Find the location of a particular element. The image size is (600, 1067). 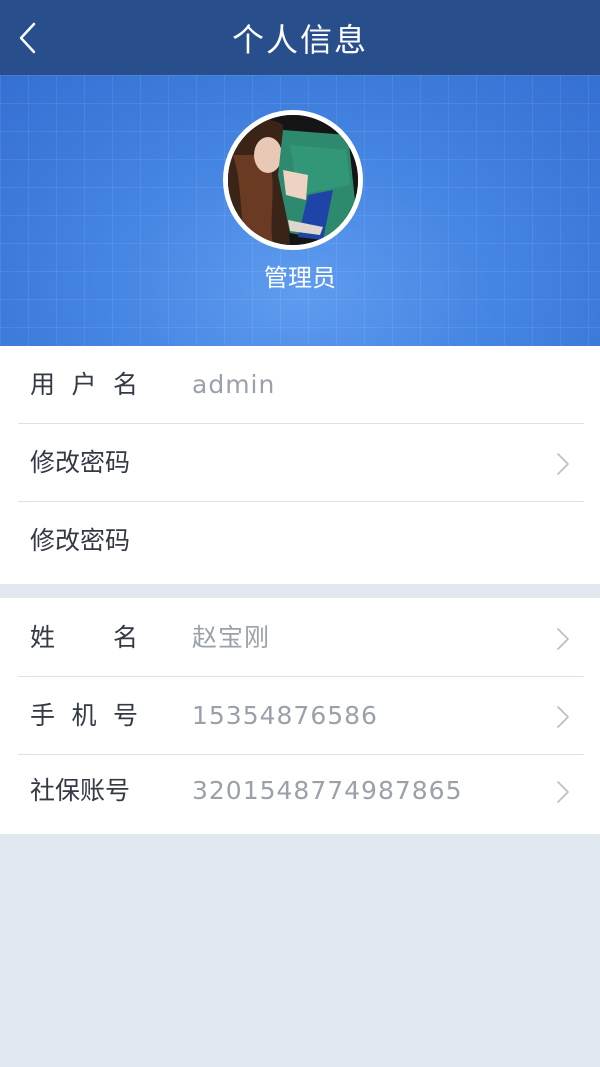

username-label: 用户名 is located at coordinates (84, 384).